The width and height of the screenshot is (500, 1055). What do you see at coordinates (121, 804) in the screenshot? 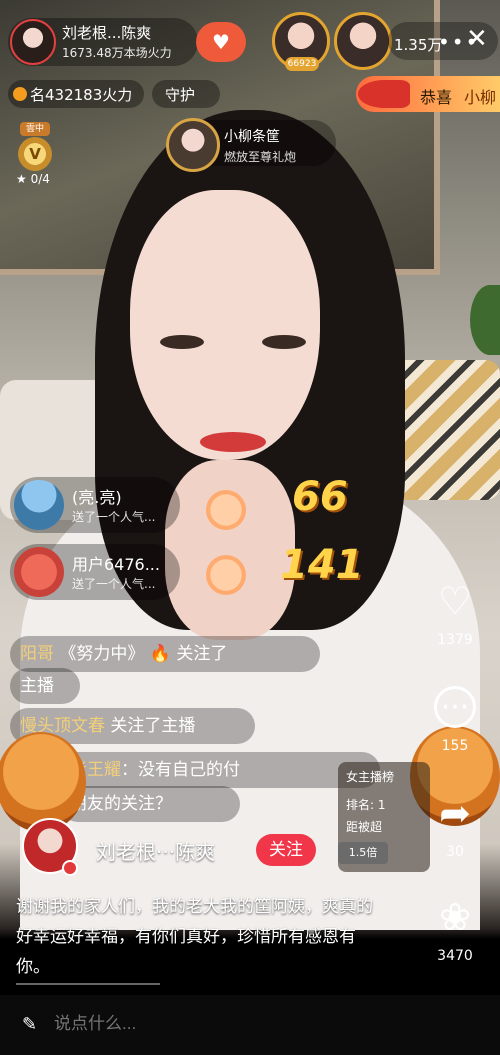
I see `chat-text: 朋友的关注？` at bounding box center [121, 804].